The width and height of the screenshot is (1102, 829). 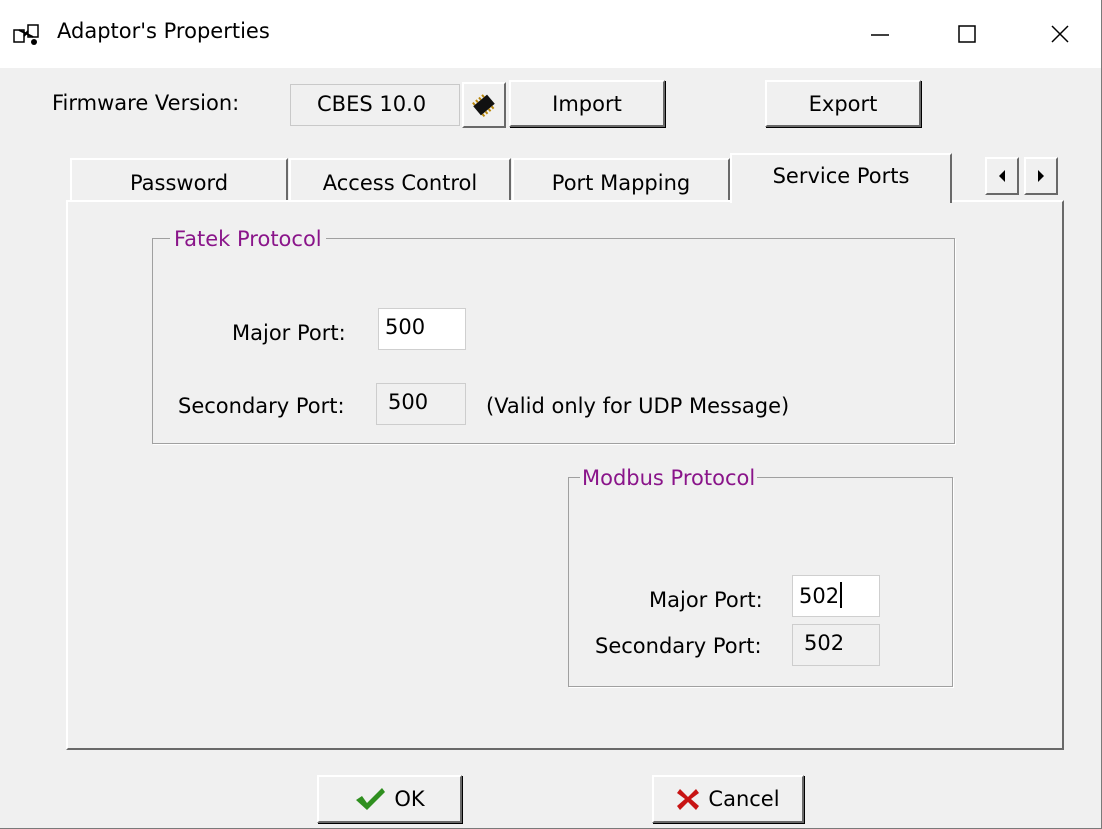 I want to click on chip-icon, so click(x=483, y=106).